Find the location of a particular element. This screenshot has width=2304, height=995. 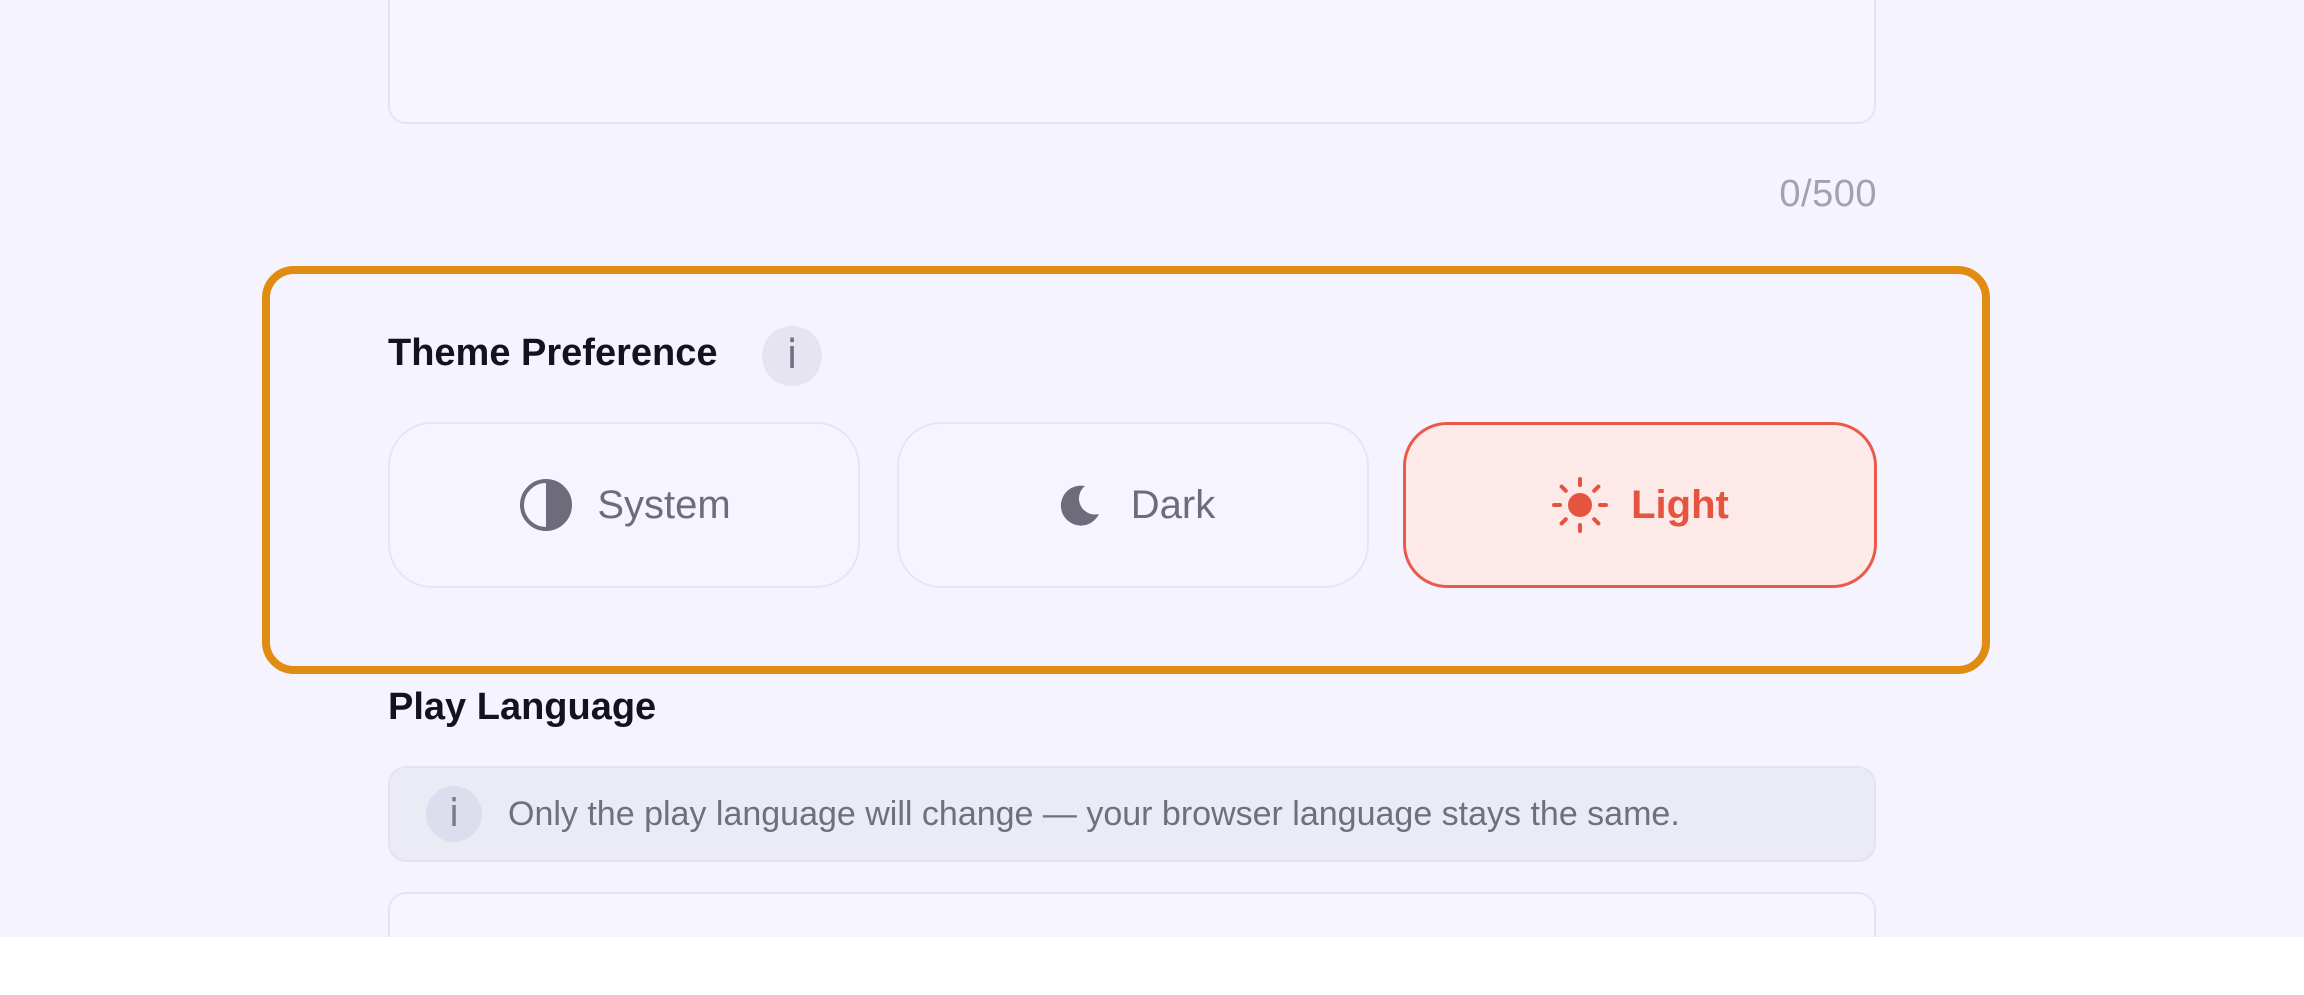

theme-option-system-label: System is located at coordinates (664, 504).